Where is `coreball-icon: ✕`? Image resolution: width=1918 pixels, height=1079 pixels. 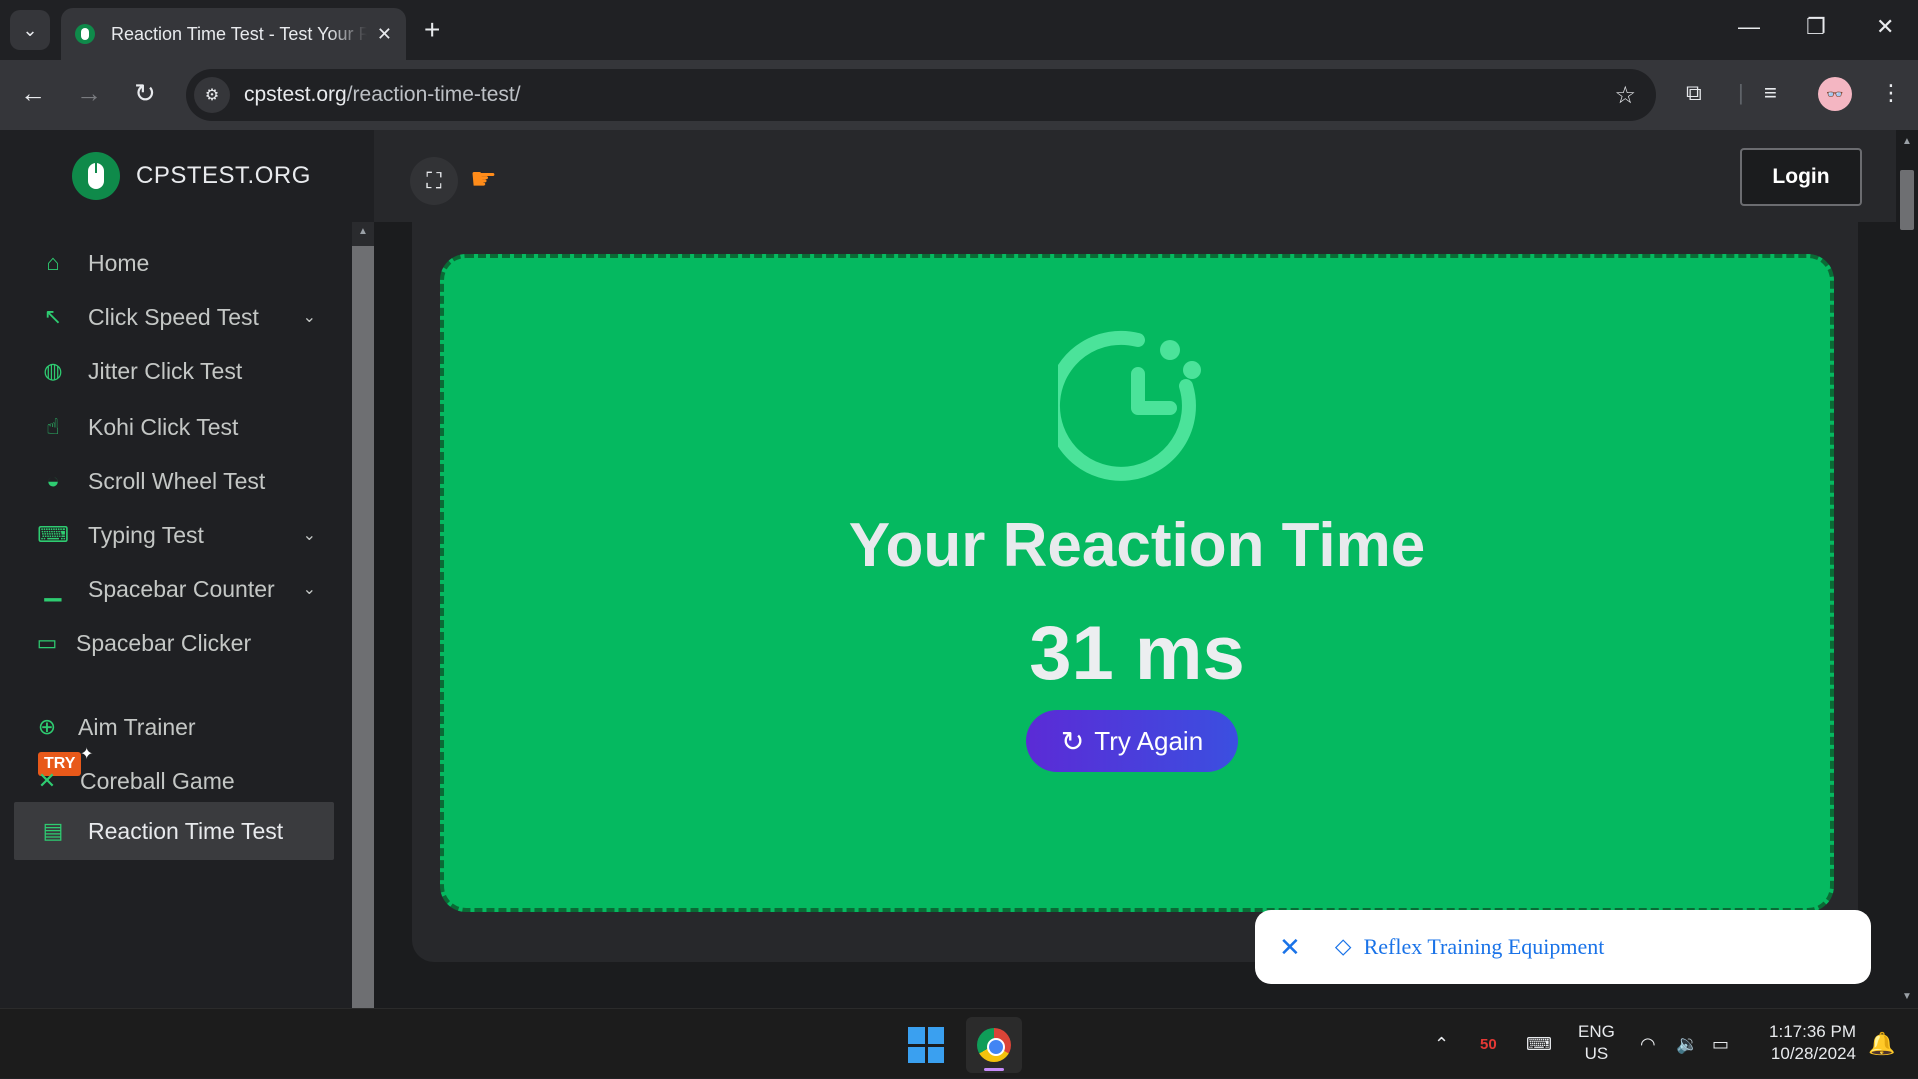 coreball-icon: ✕ is located at coordinates (47, 780).